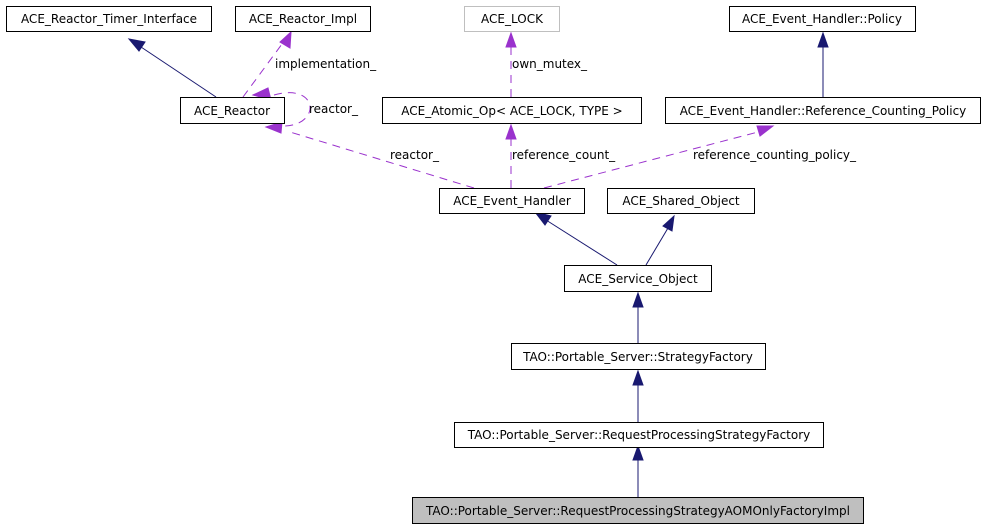  Describe the element at coordinates (575, 238) in the screenshot. I see `edge-service-object-to-event-handler` at that location.